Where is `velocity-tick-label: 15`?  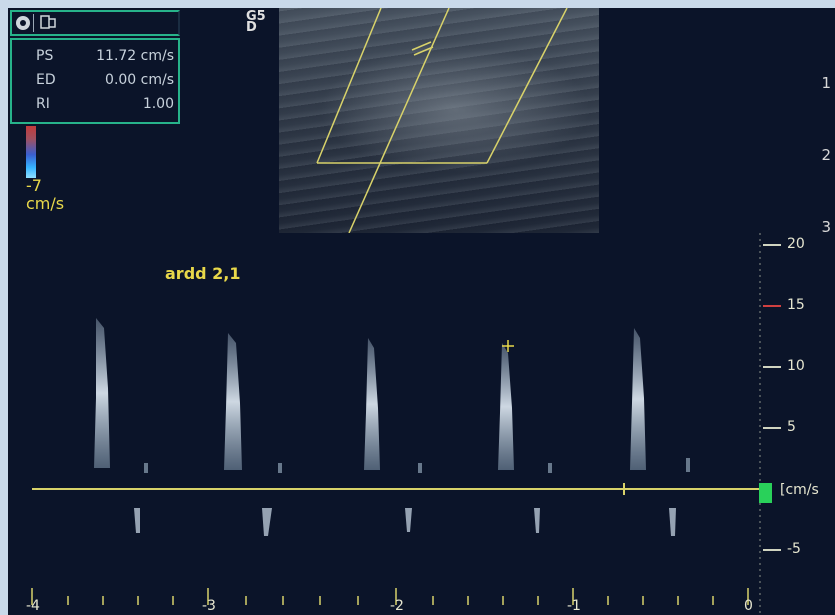
velocity-tick-label: 15 is located at coordinates (796, 305).